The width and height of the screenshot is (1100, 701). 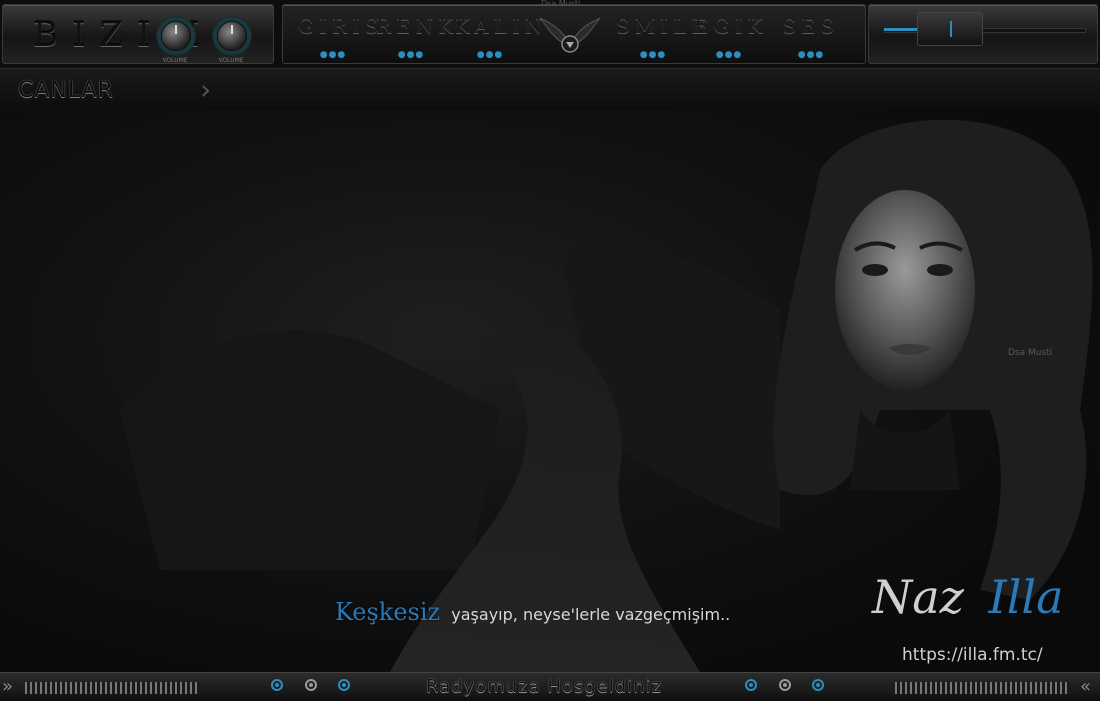 I want to click on corner-arrow-icon: «, so click(x=1086, y=686).